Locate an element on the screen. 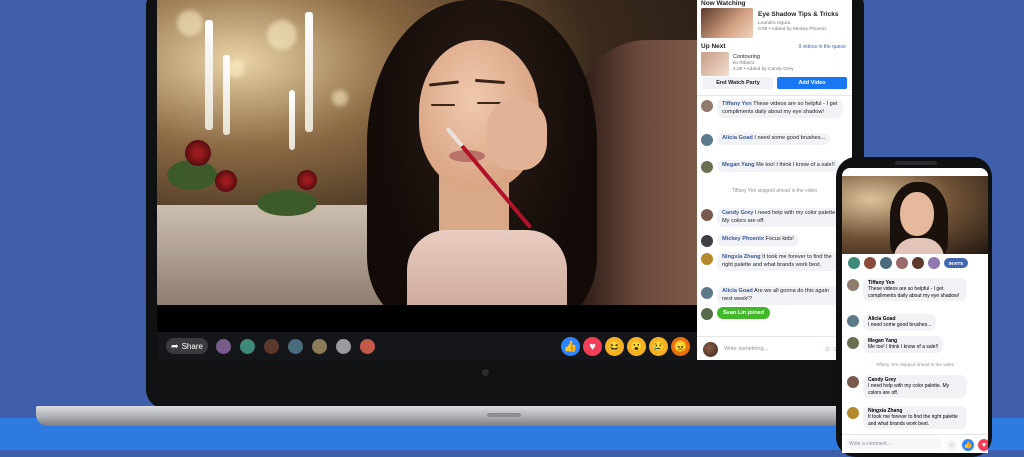 This screenshot has width=1024, height=457. message-bubble: Mickey Phoenix Focus kids! is located at coordinates (758, 240).